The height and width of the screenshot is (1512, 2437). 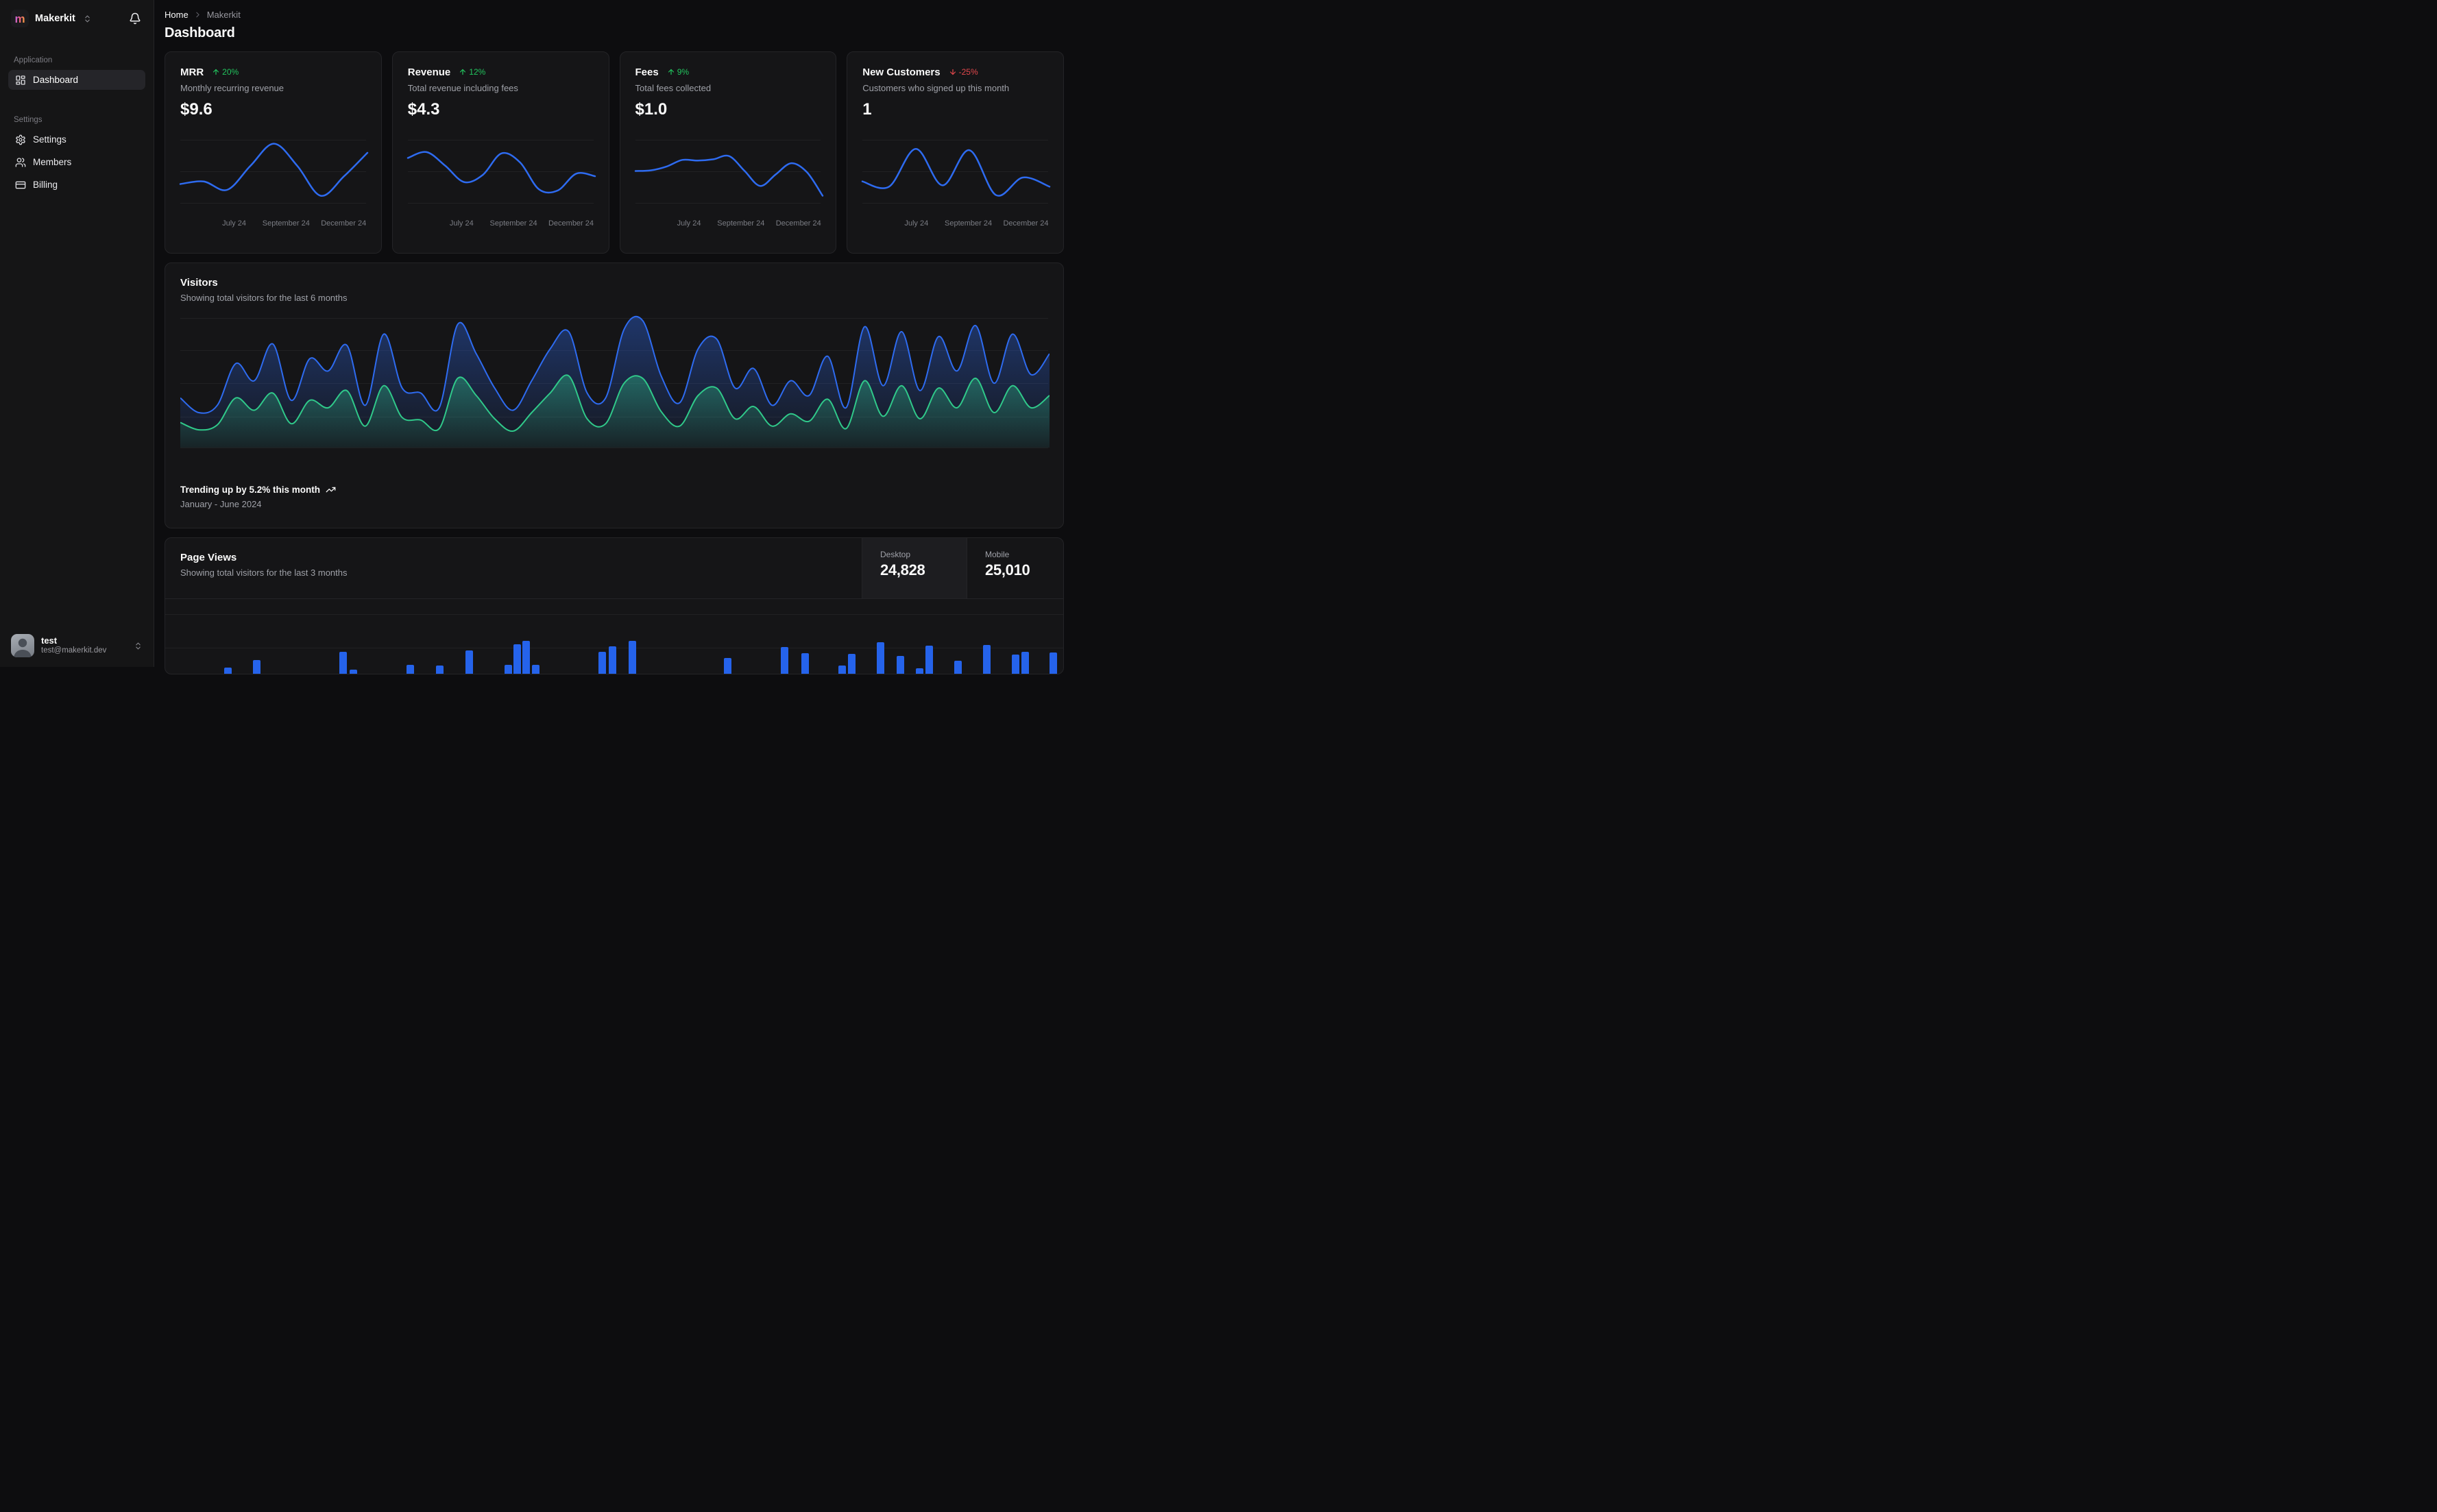 I want to click on toggle-desktop: Desktop 24,828, so click(x=914, y=568).